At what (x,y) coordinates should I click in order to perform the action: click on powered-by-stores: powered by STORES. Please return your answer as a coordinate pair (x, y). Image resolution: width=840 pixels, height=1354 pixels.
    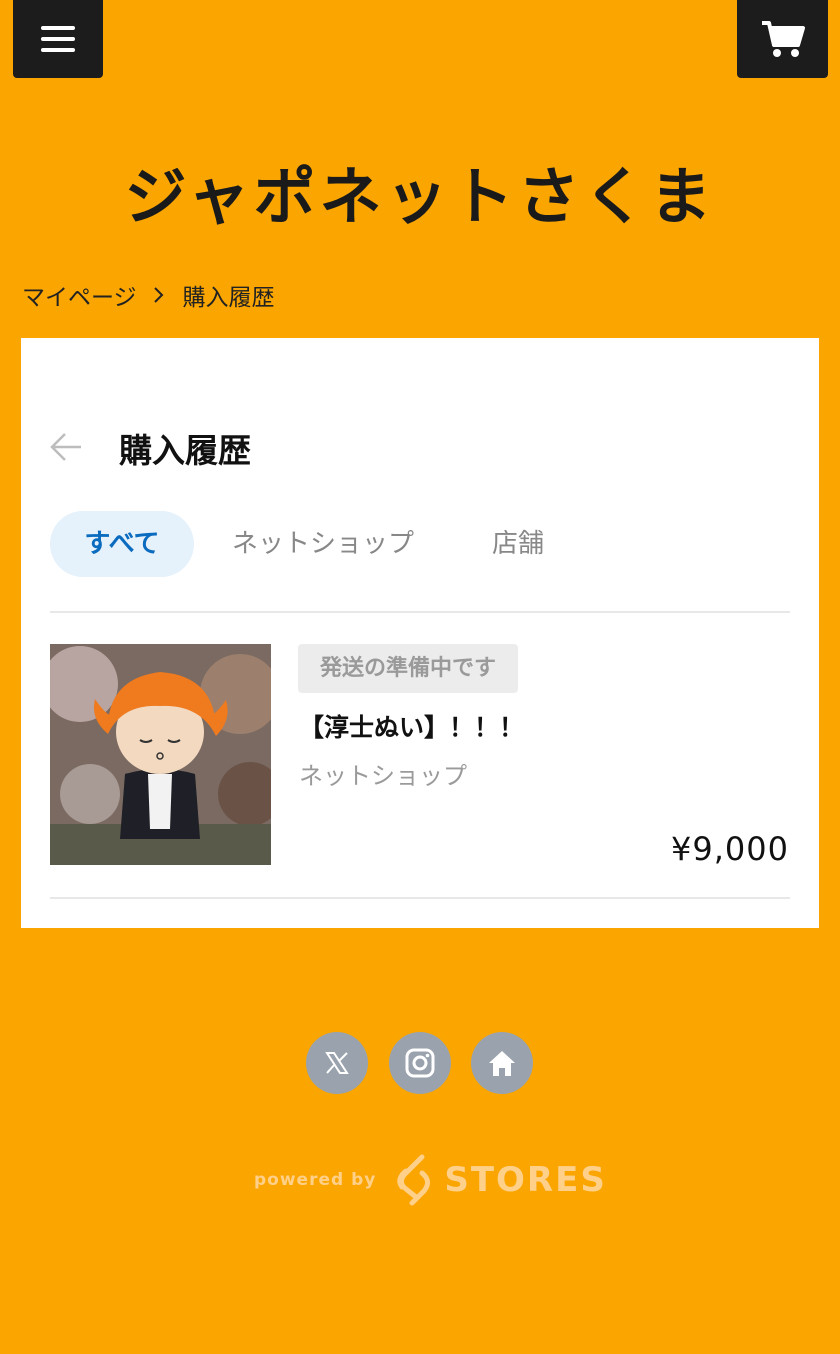
    Looking at the image, I should click on (430, 1180).